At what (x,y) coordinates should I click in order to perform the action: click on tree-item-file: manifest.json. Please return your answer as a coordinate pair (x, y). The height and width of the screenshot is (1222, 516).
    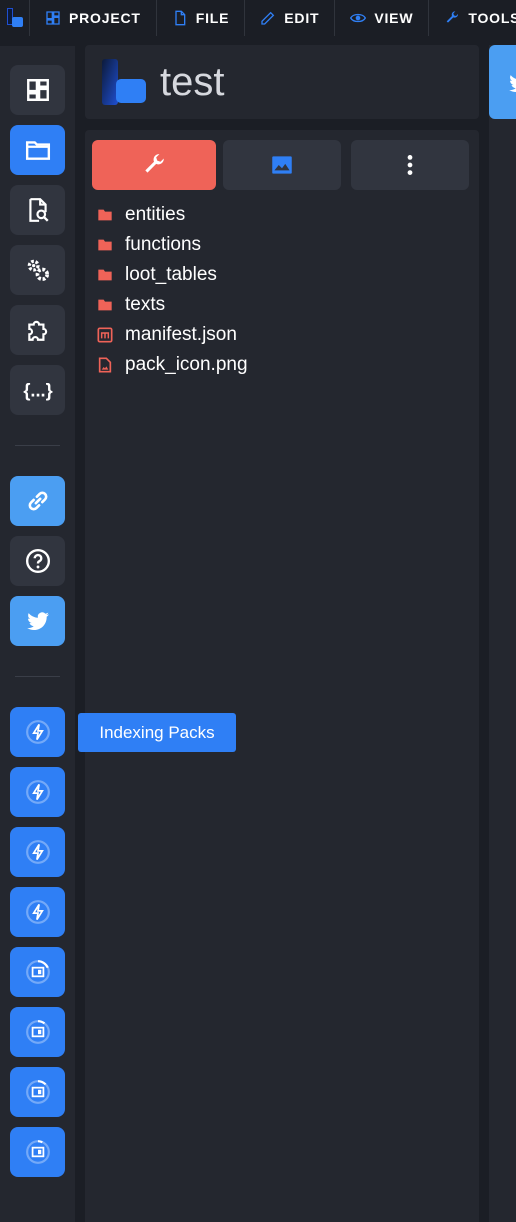
    Looking at the image, I should click on (167, 335).